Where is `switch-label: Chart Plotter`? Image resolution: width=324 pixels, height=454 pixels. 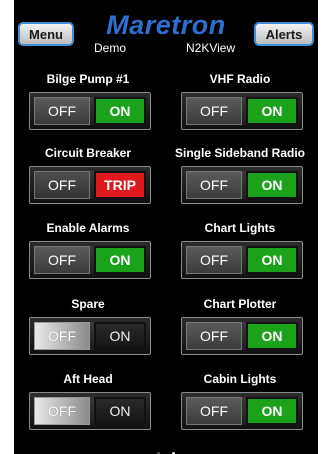 switch-label: Chart Plotter is located at coordinates (240, 304).